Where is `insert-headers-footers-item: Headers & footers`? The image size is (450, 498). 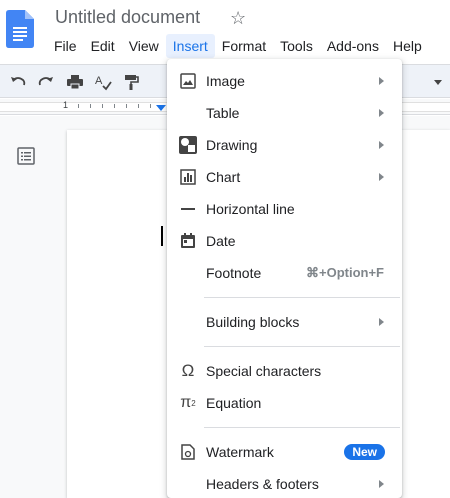
insert-headers-footers-item: Headers & footers is located at coordinates (284, 483).